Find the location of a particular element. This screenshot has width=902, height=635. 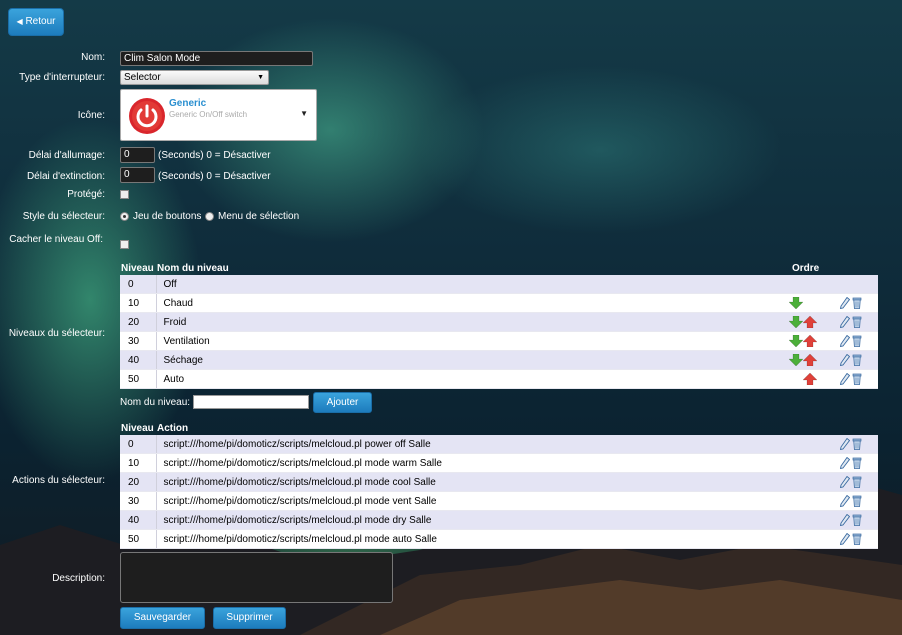

switch-type-select: Selector ▼ is located at coordinates (194, 77).